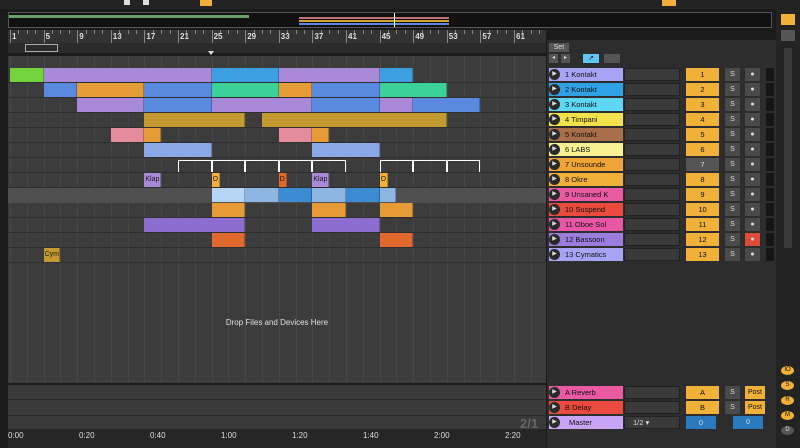 The image size is (800, 448). I want to click on track-row: 12 Bassoon ▶ 12 S ●, so click(662, 240).